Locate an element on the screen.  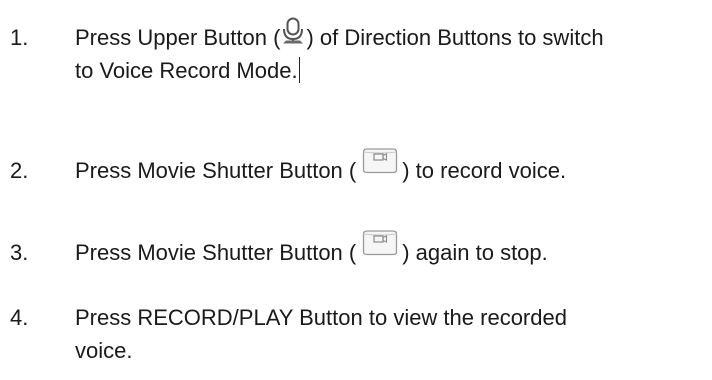
step-number: 1. is located at coordinates (19, 37).